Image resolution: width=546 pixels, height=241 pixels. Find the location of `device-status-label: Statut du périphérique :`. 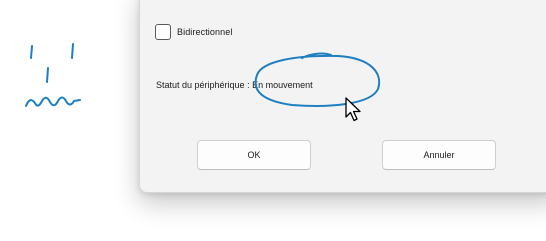

device-status-label: Statut du périphérique : is located at coordinates (203, 85).